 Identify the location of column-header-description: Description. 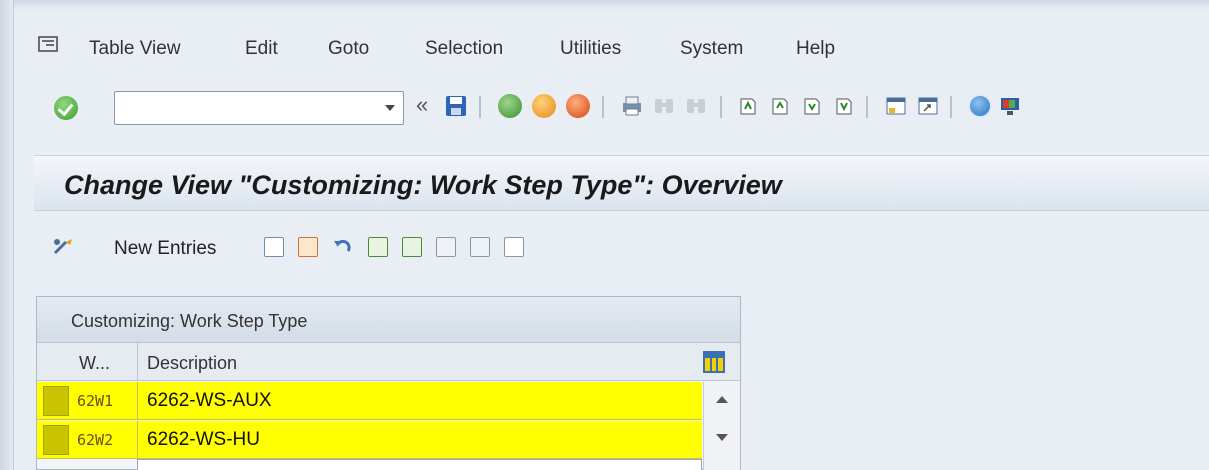
(192, 363).